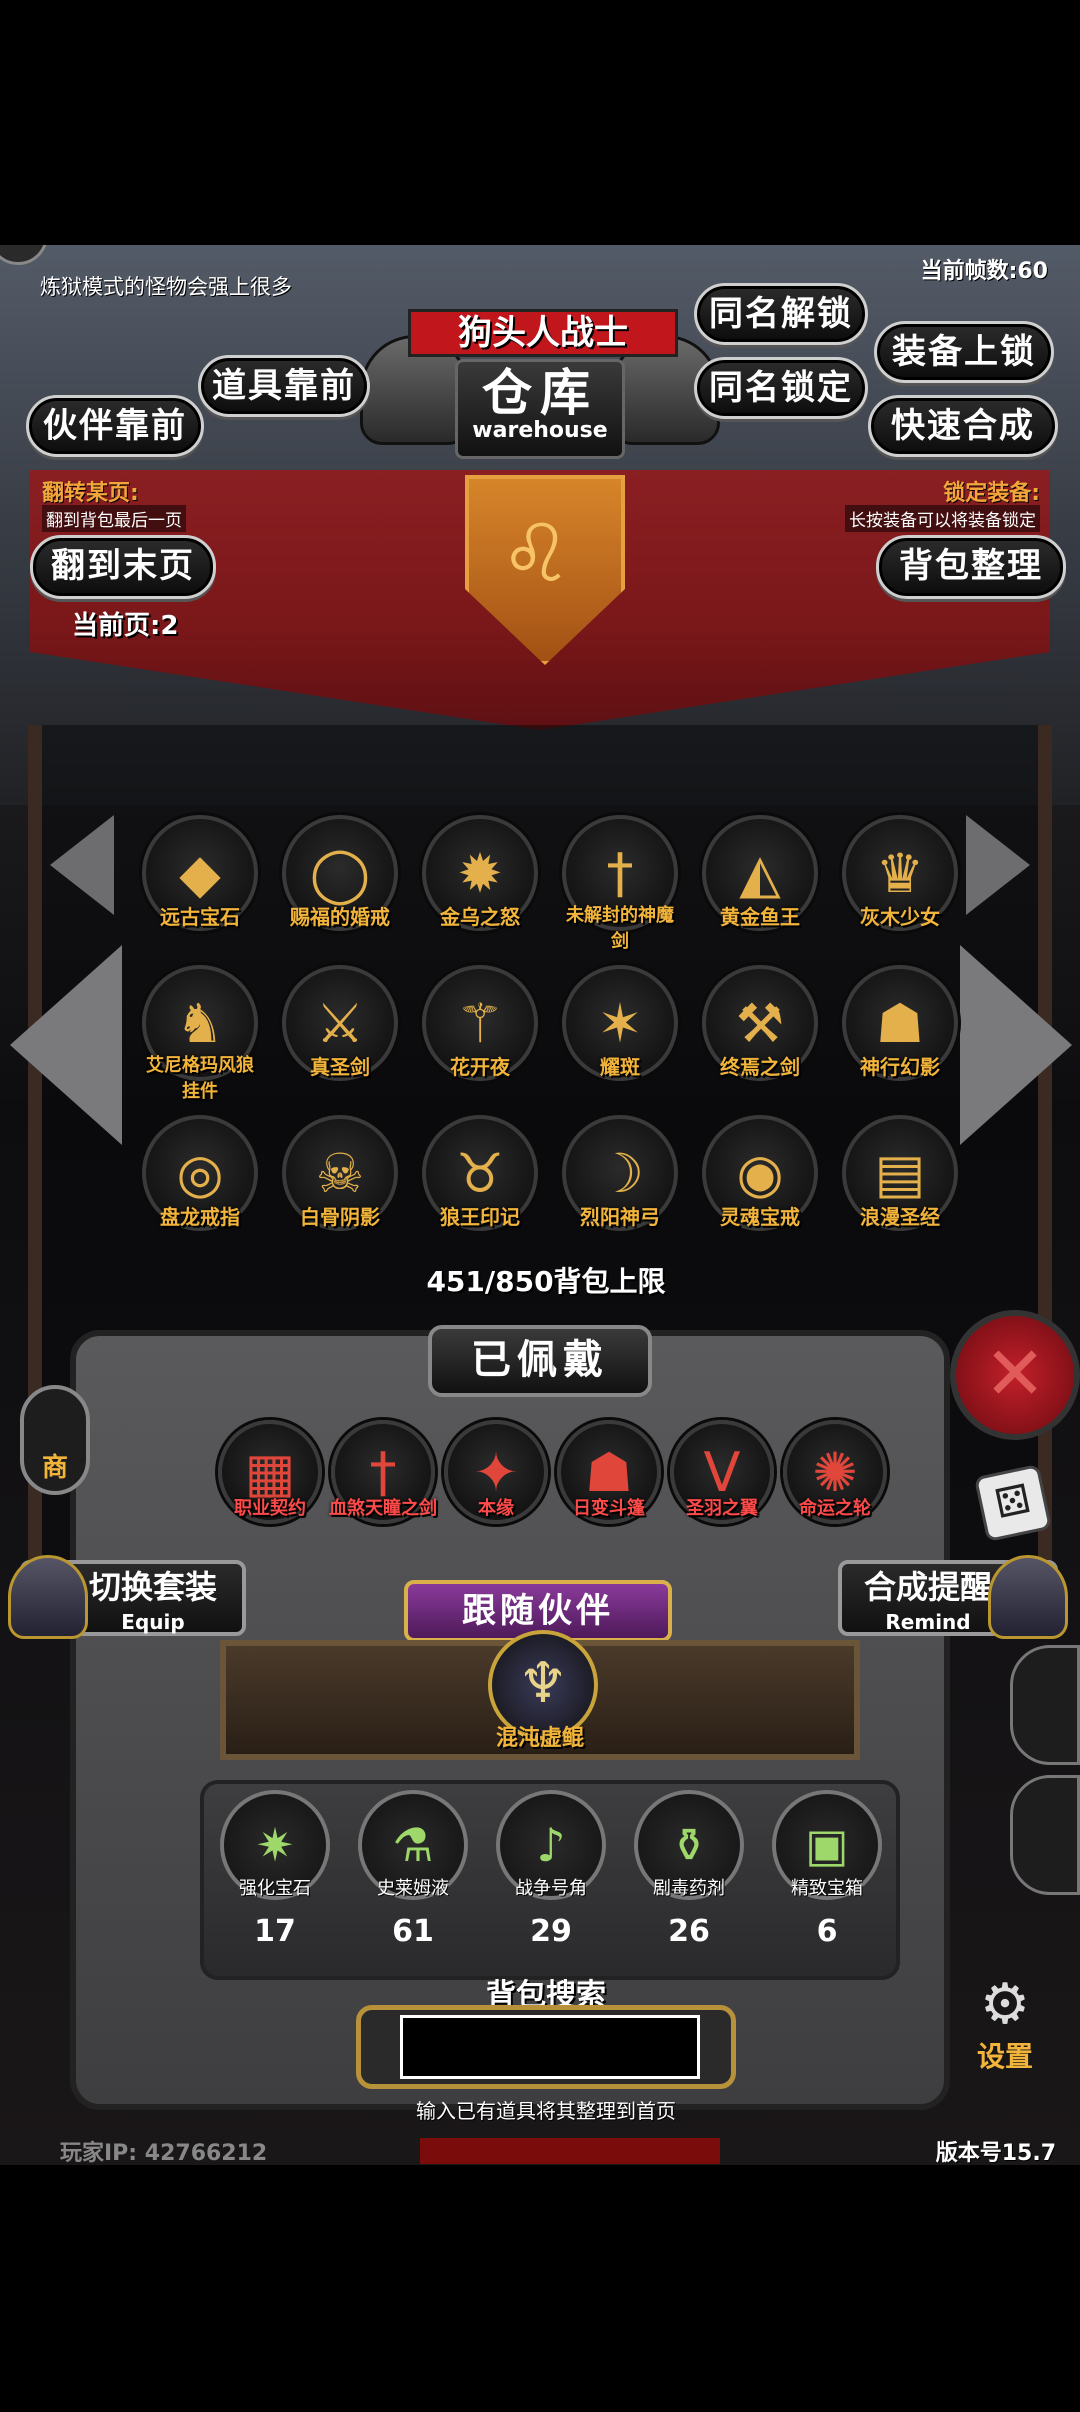 This screenshot has height=2412, width=1080. What do you see at coordinates (1013, 1503) in the screenshot?
I see `dice-icon: ⚄` at bounding box center [1013, 1503].